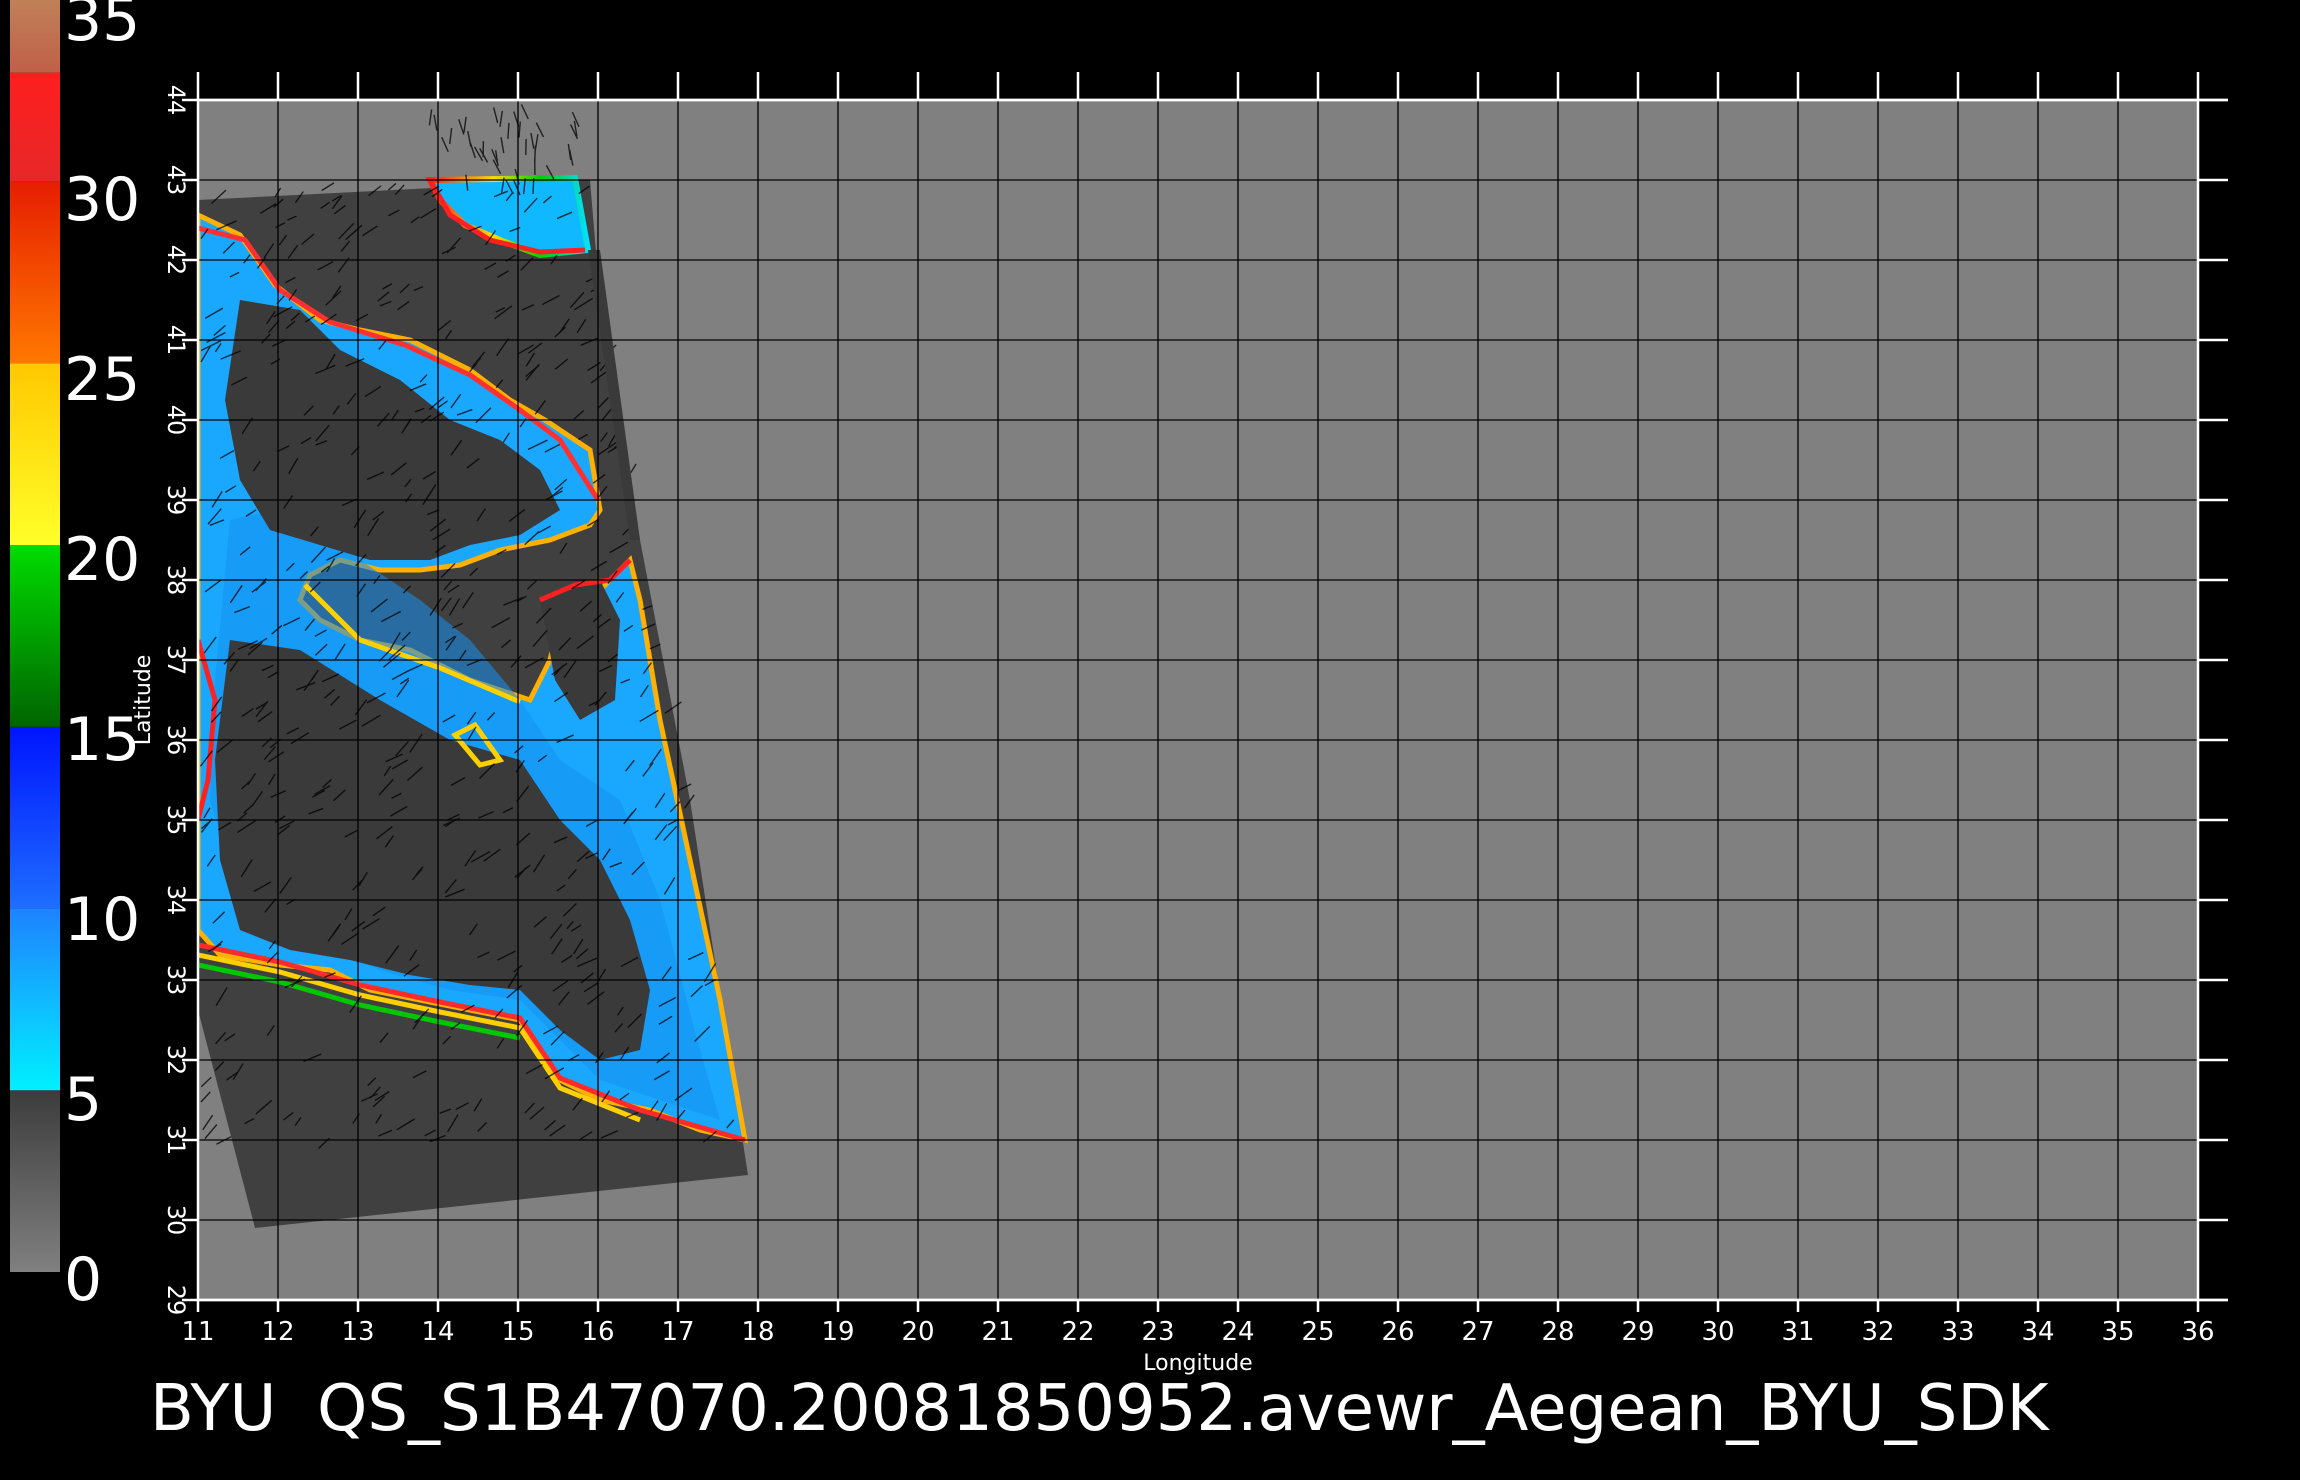 The width and height of the screenshot is (2300, 1480). I want to click on lon-tick-label: 25, so click(1317, 1332).